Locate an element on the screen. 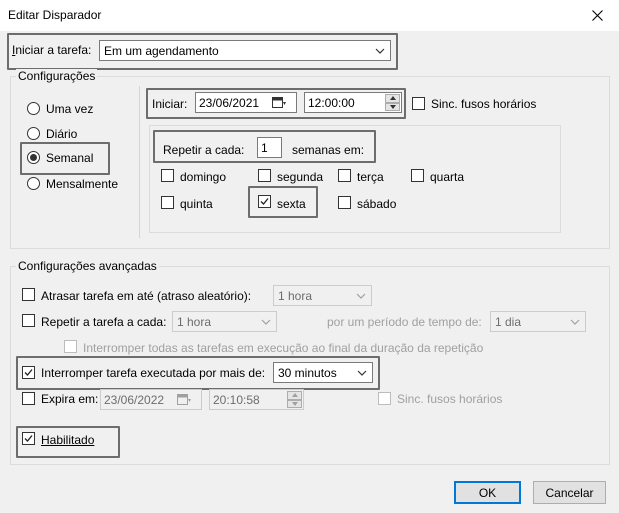 This screenshot has height=513, width=619. radio-once-label: Uma vez is located at coordinates (70, 109).